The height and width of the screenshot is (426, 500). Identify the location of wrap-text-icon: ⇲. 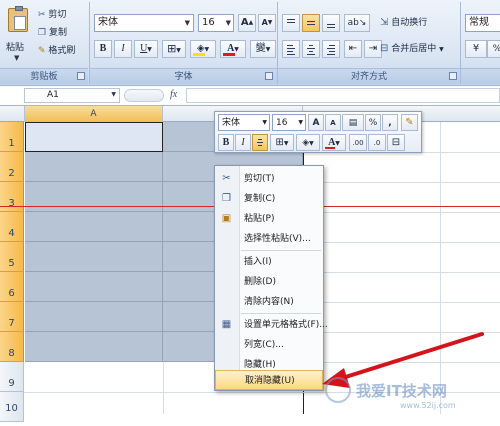
(384, 22).